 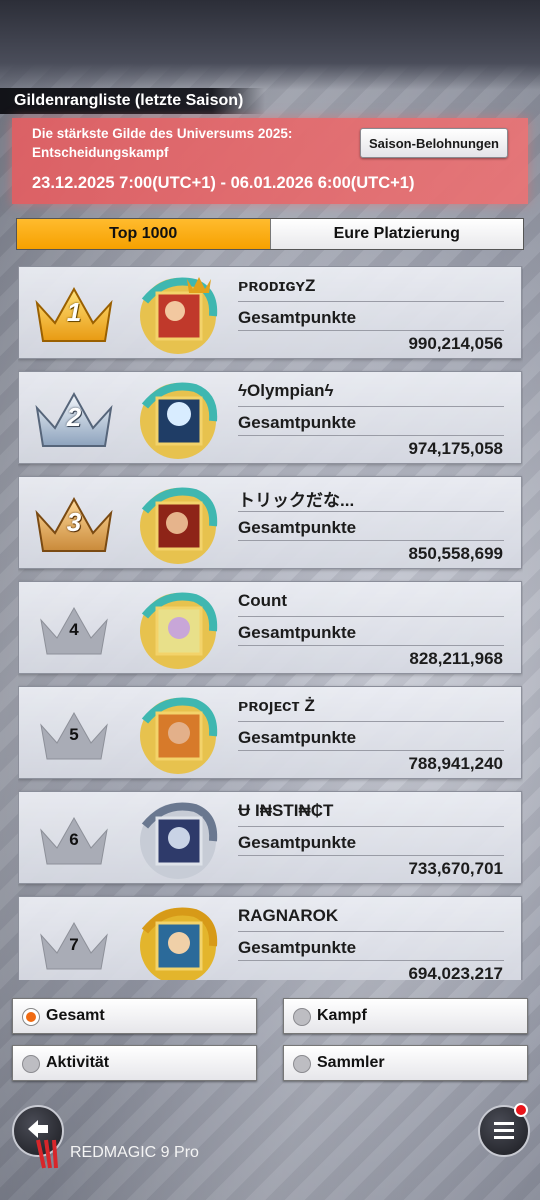 I want to click on ranking-row: 7 RAGNAROK Gesamtpunkte 694,023,217, so click(x=270, y=938).